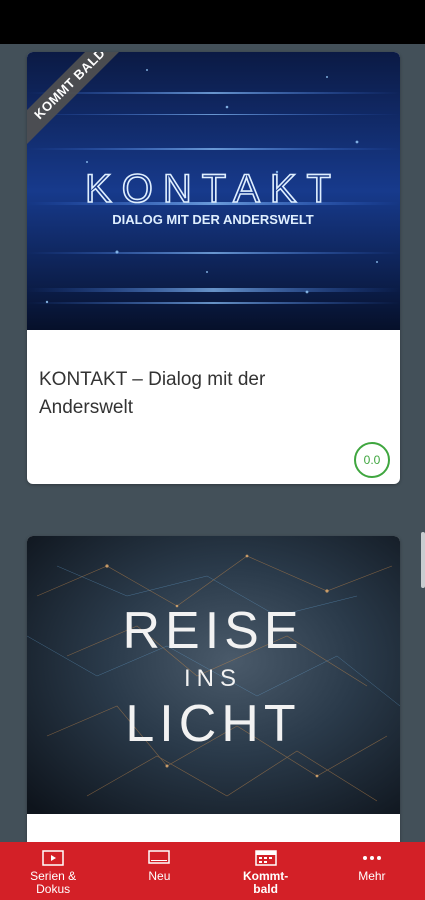 Image resolution: width=425 pixels, height=900 pixels. I want to click on nav-neu: Neu, so click(159, 871).